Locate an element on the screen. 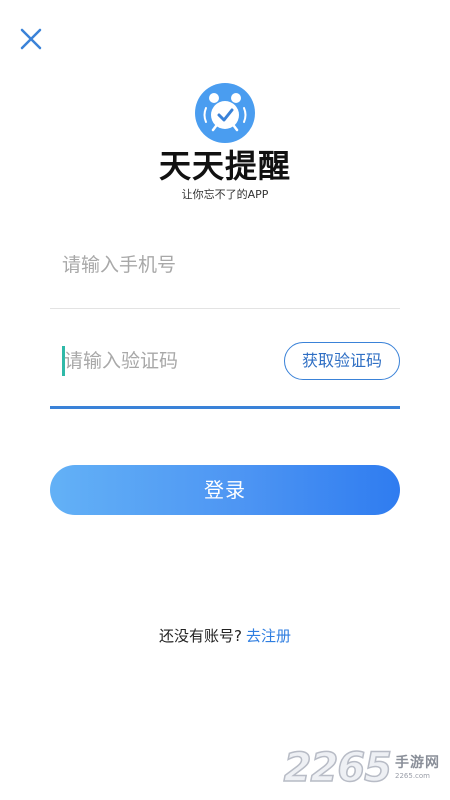 The width and height of the screenshot is (450, 800). register-line: 还没有账号? 去注册 is located at coordinates (225, 636).